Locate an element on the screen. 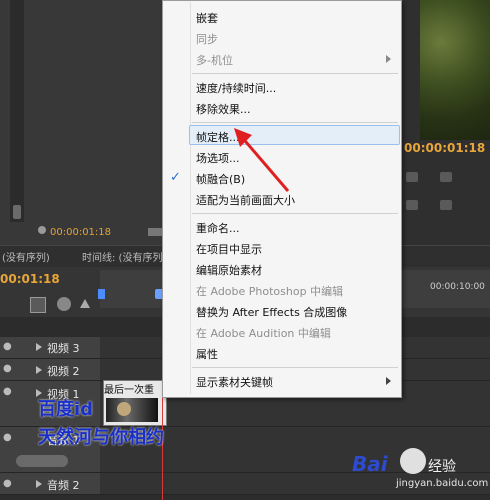 This screenshot has width=490, height=500. program-preview-image is located at coordinates (455, 70).